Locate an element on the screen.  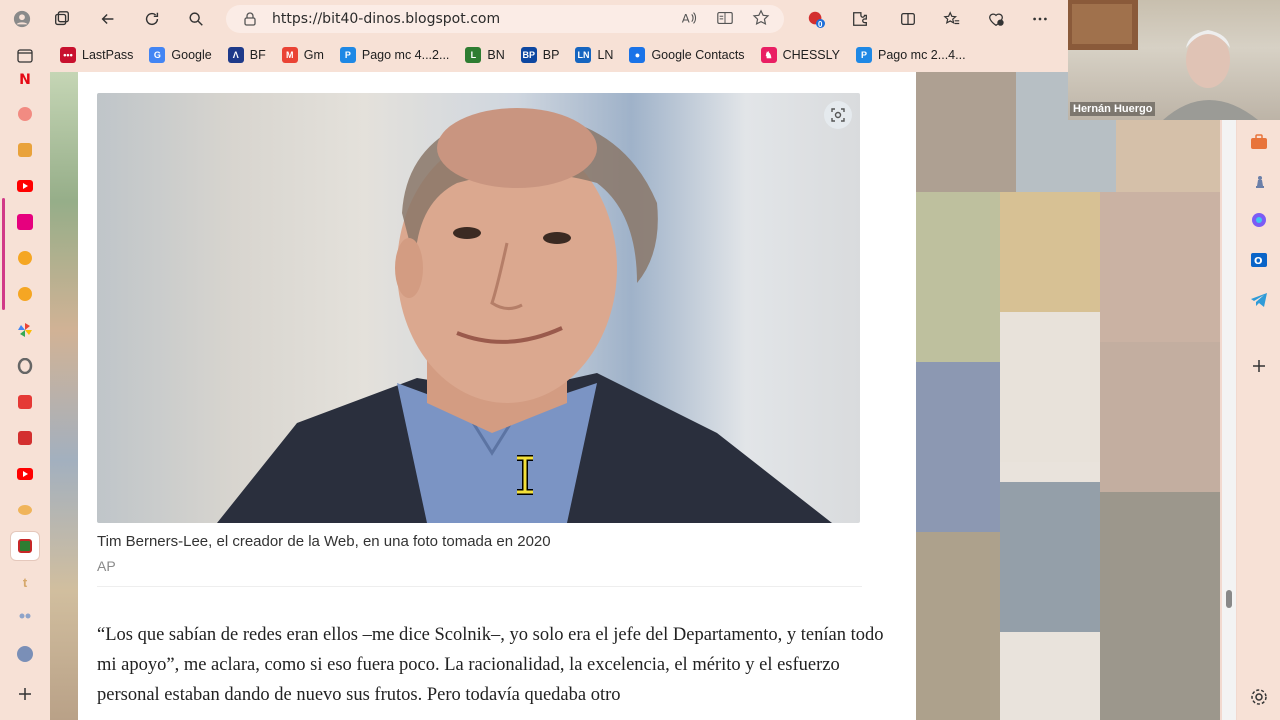
visual-search-icon is located at coordinates (838, 115).